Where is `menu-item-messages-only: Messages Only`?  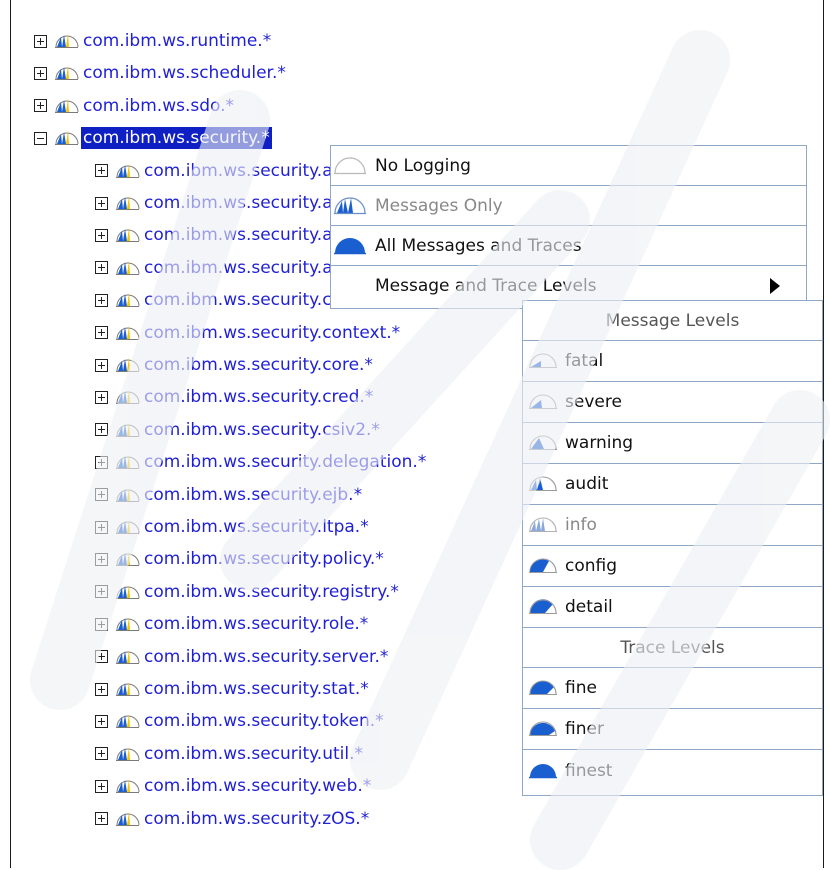 menu-item-messages-only: Messages Only is located at coordinates (568, 206).